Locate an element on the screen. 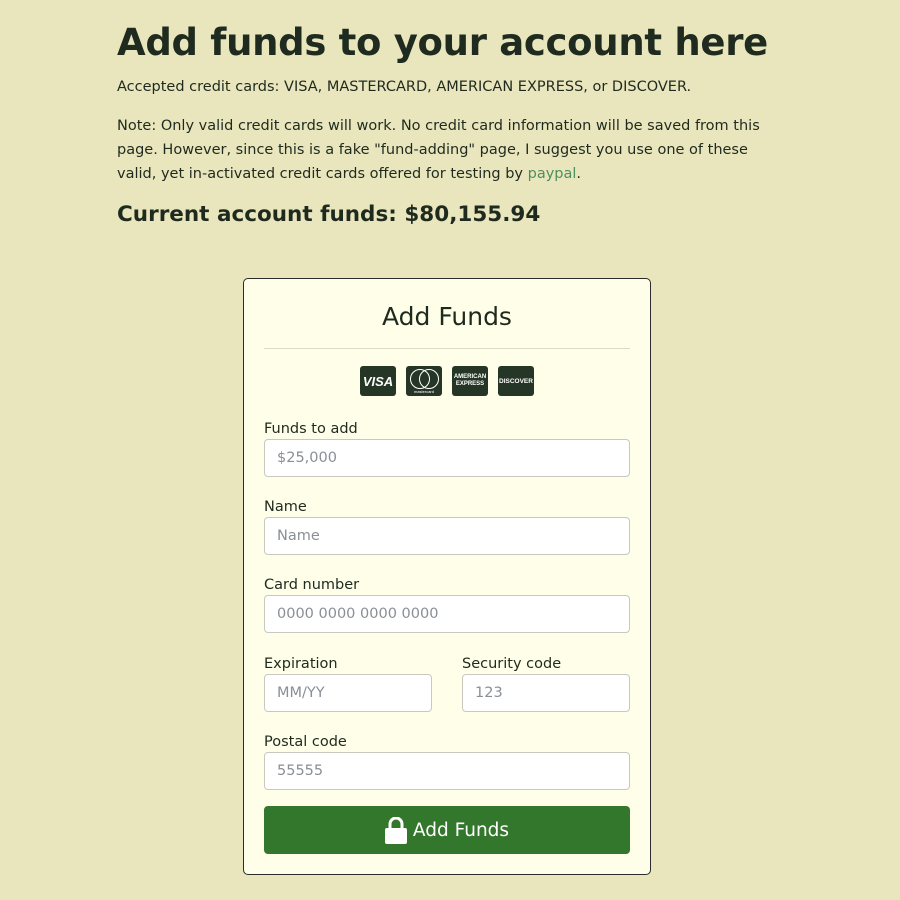 This screenshot has height=900, width=900. security-code-input is located at coordinates (546, 693).